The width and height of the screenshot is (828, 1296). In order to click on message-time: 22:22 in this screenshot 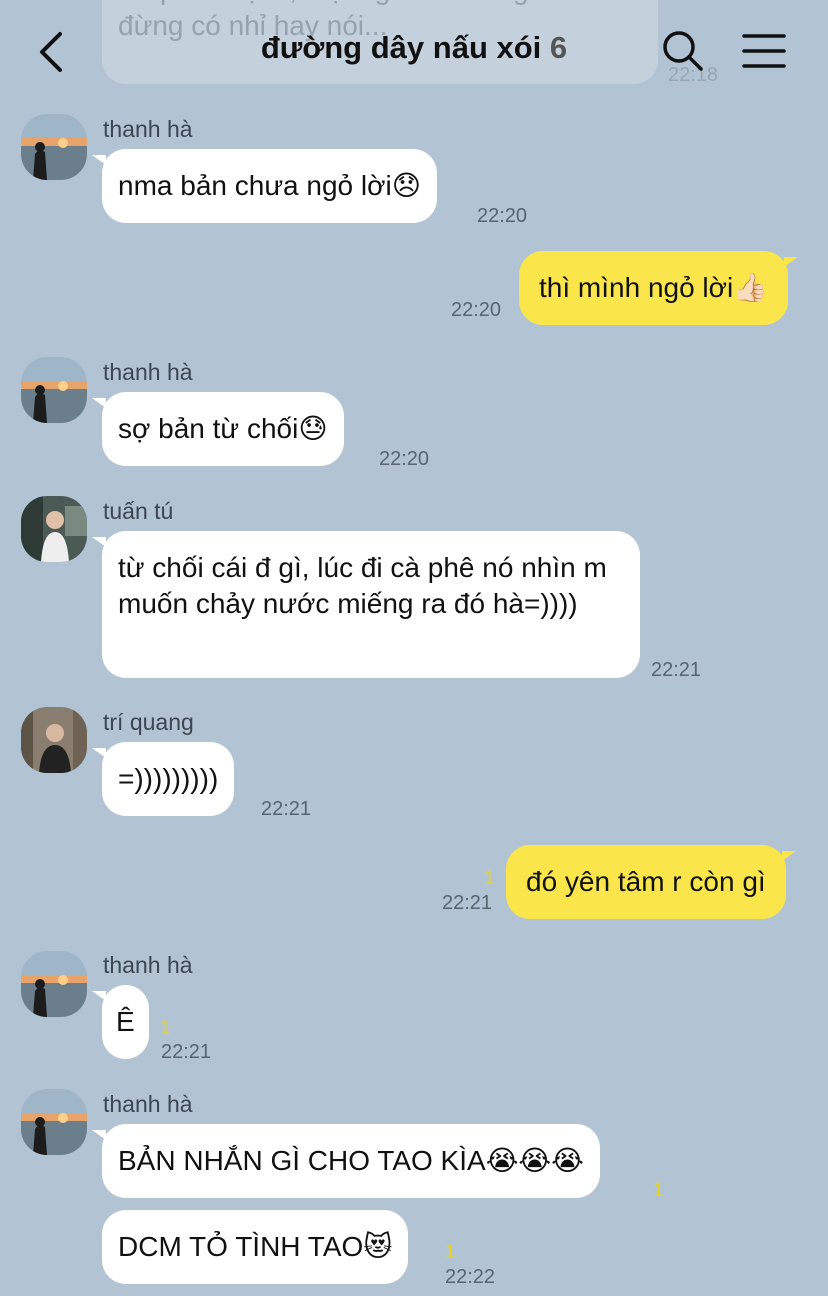, I will do `click(470, 1277)`.